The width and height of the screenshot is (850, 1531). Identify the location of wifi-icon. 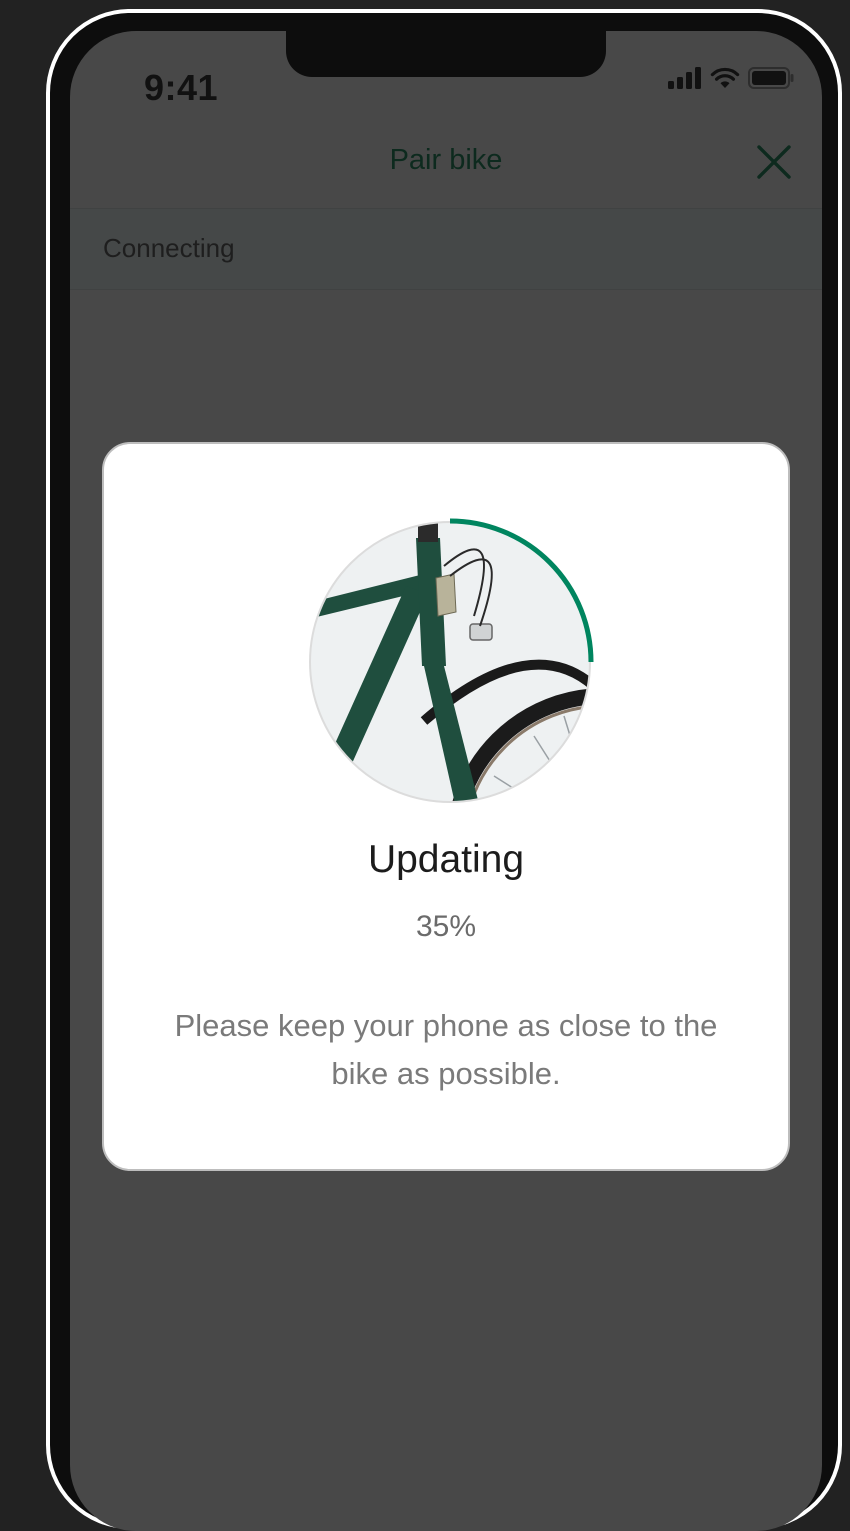
(725, 77).